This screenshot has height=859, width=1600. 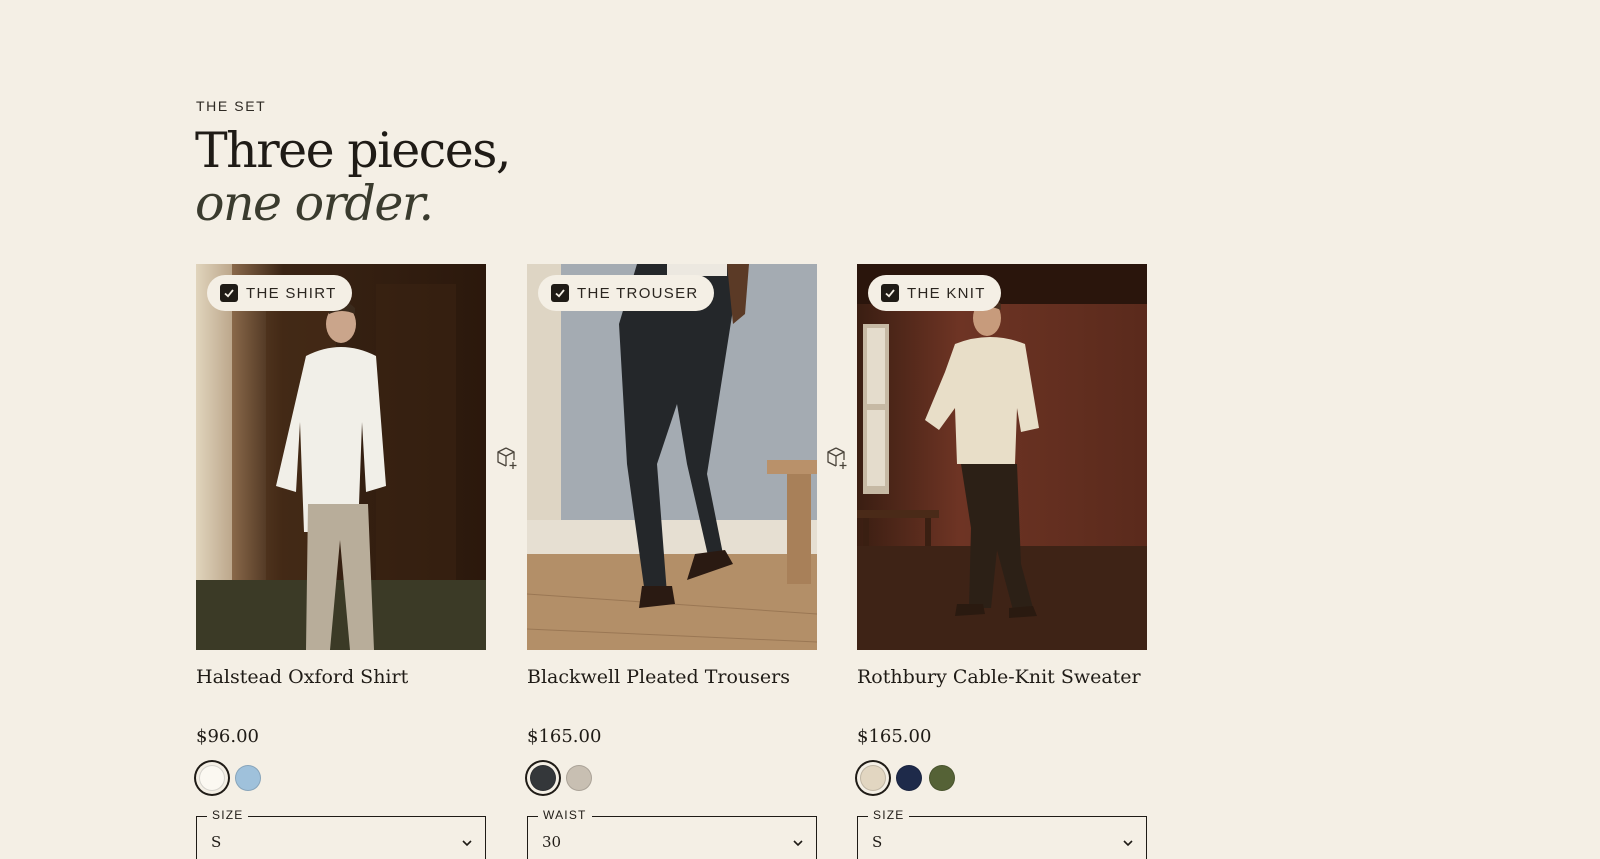 I want to click on tag-label: THE SHIRT, so click(x=291, y=293).